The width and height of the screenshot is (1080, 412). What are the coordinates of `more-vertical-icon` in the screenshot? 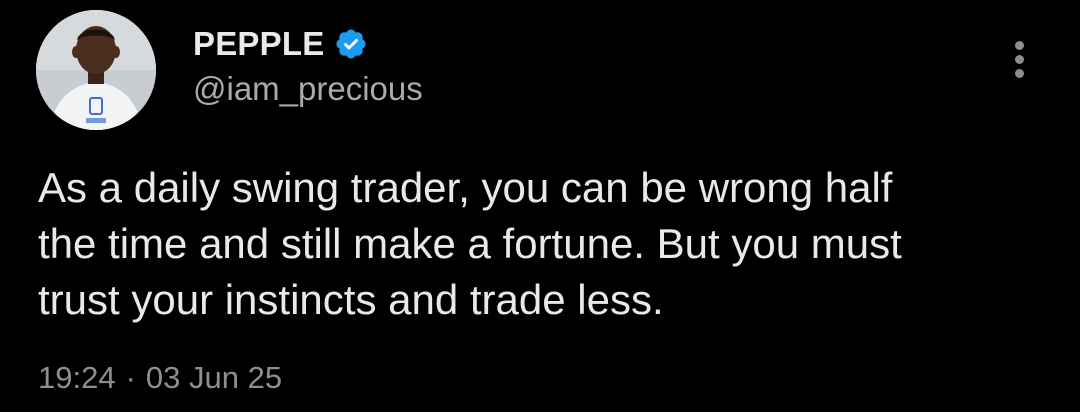 It's located at (1020, 59).